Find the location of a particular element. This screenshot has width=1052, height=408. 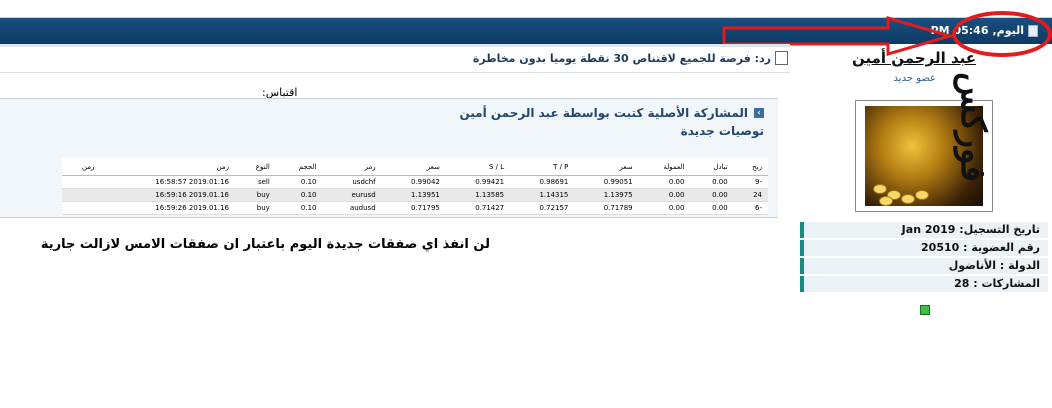

username-link: عبد الرحمن أمين is located at coordinates (914, 58).